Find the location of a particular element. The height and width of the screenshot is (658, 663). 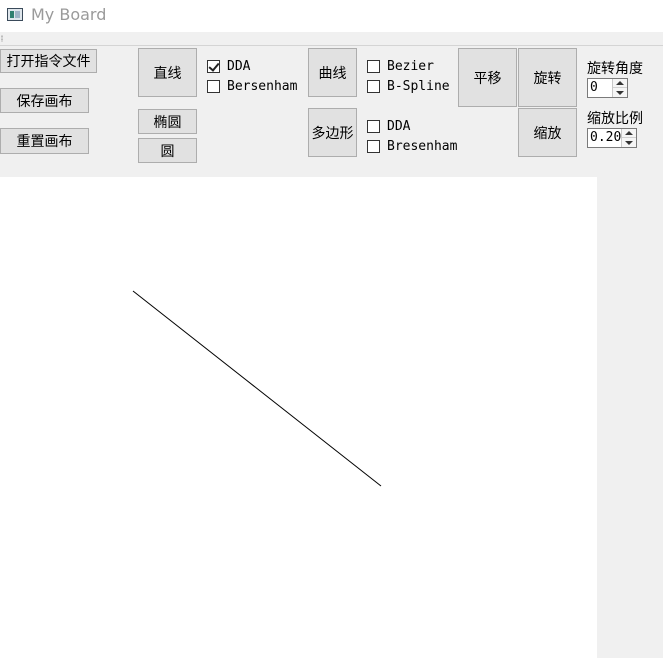

title-bar: My Board is located at coordinates (331, 16).